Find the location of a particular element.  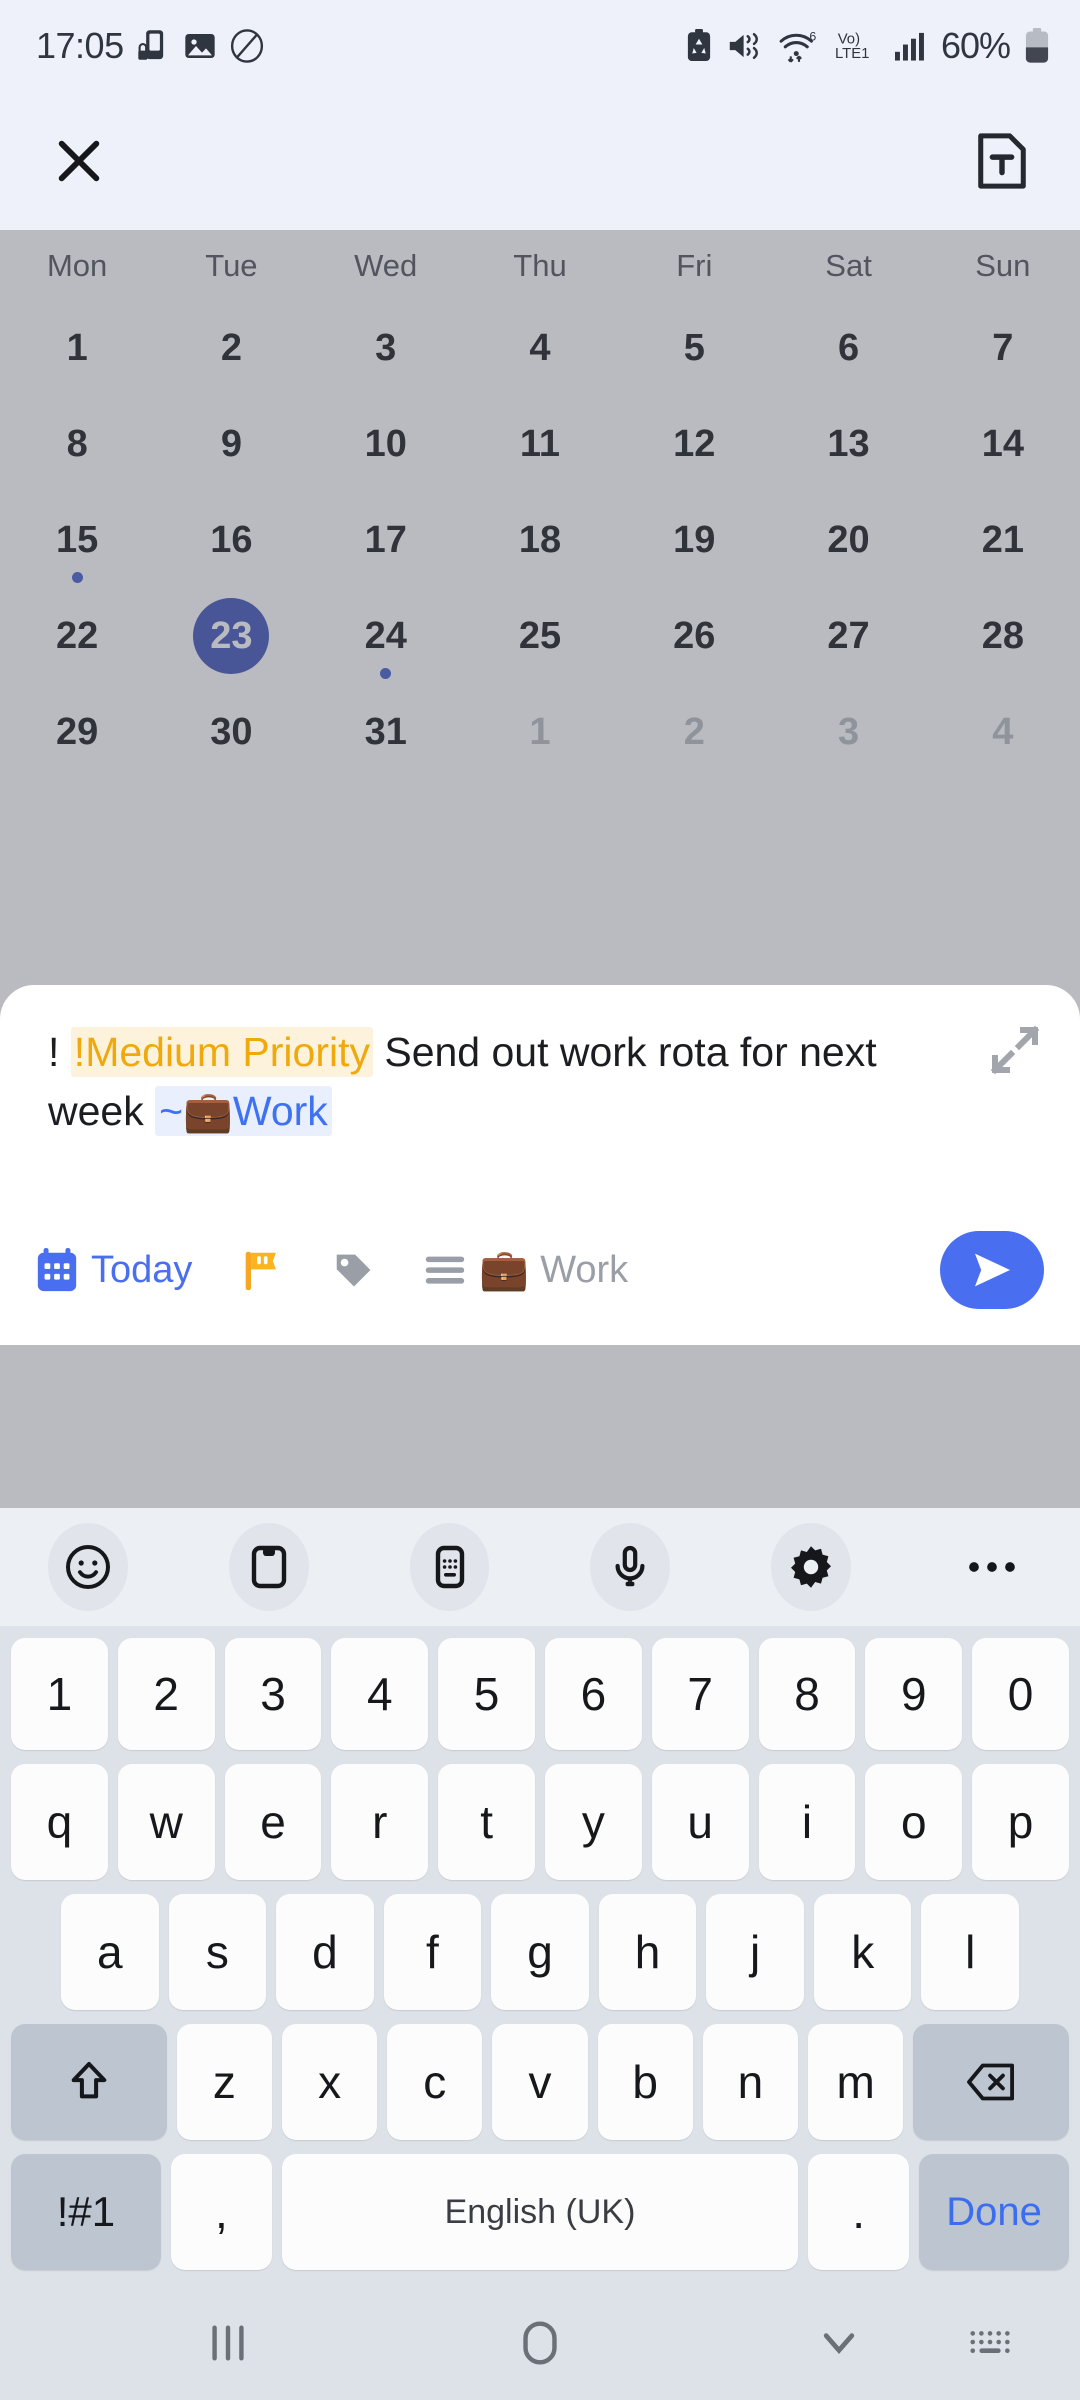

key-u: u is located at coordinates (700, 1822).